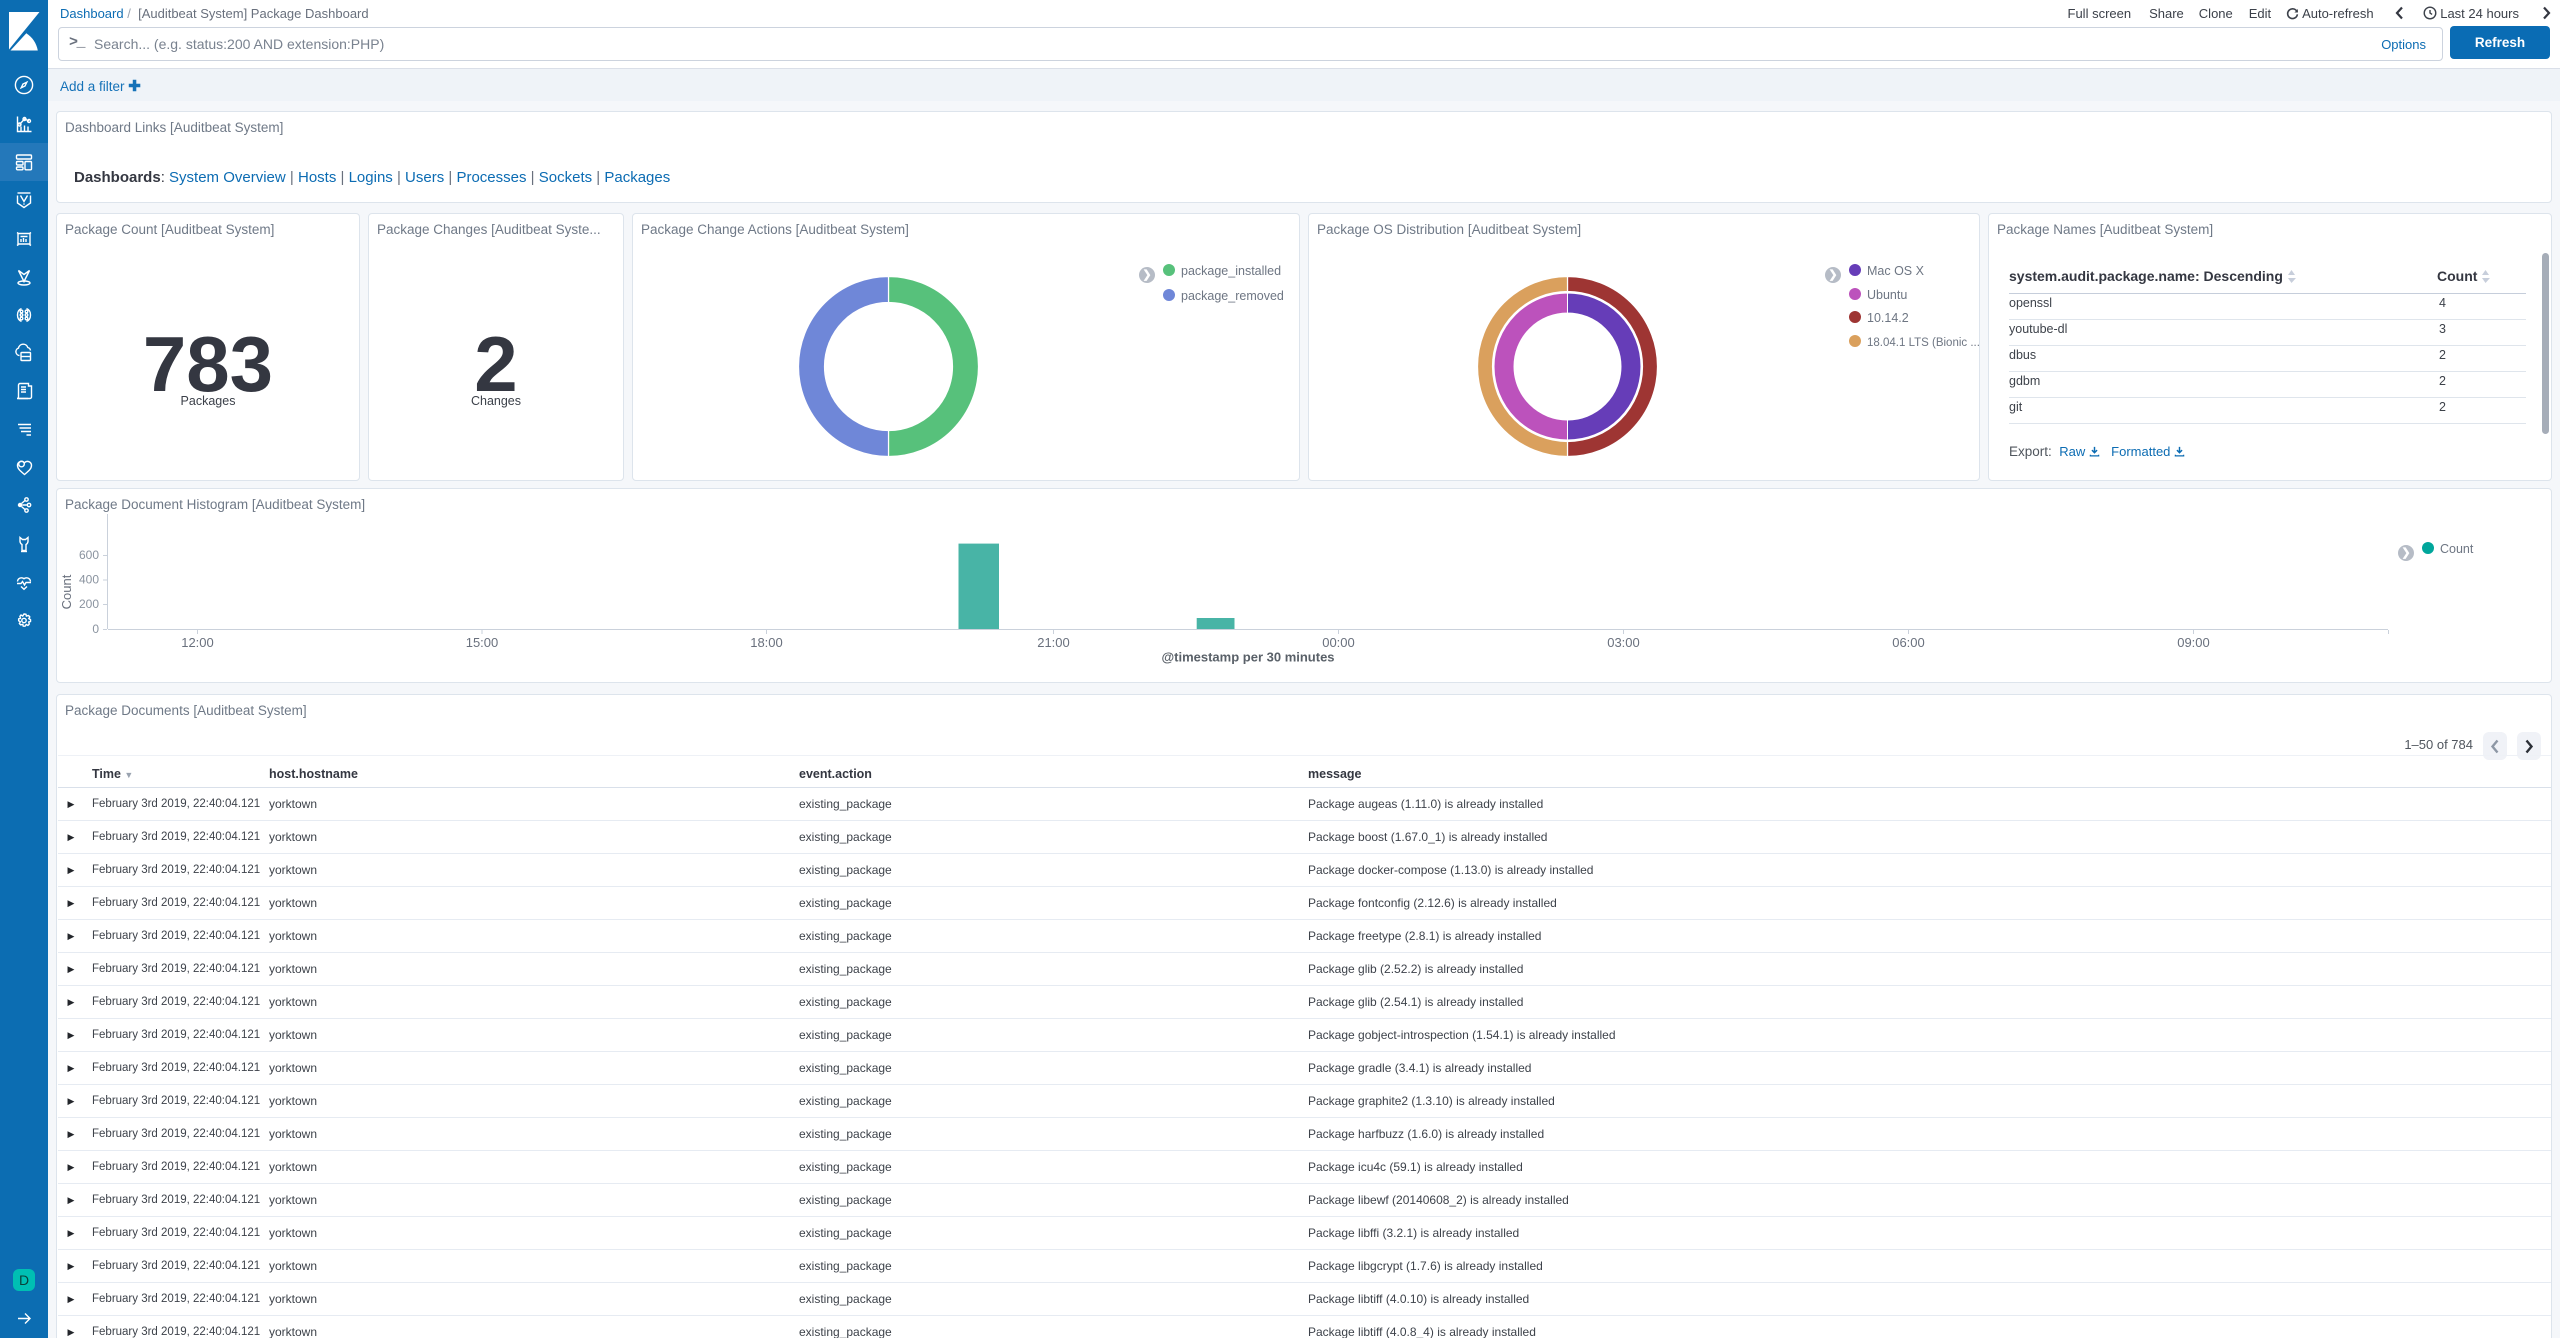 The height and width of the screenshot is (1338, 2560). I want to click on svg-text: 09:00, so click(2193, 642).